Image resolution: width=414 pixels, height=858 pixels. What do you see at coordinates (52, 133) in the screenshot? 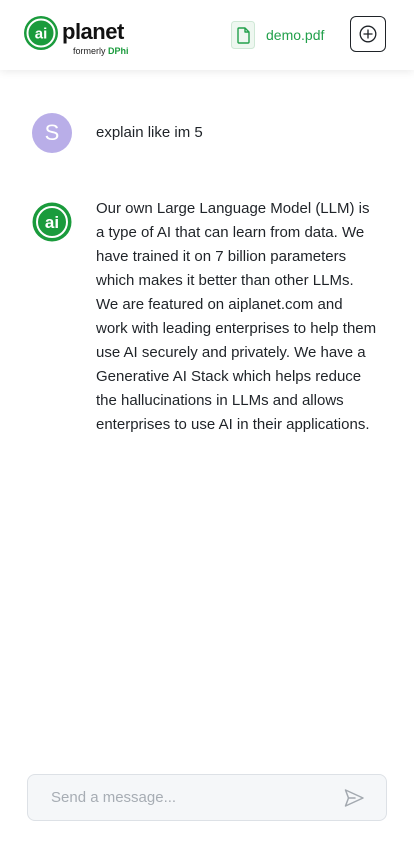
I see `user-avatar: S` at bounding box center [52, 133].